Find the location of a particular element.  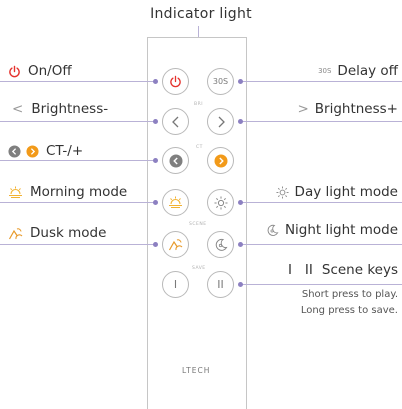

label-delay-off: 30S Delay off is located at coordinates (358, 71).